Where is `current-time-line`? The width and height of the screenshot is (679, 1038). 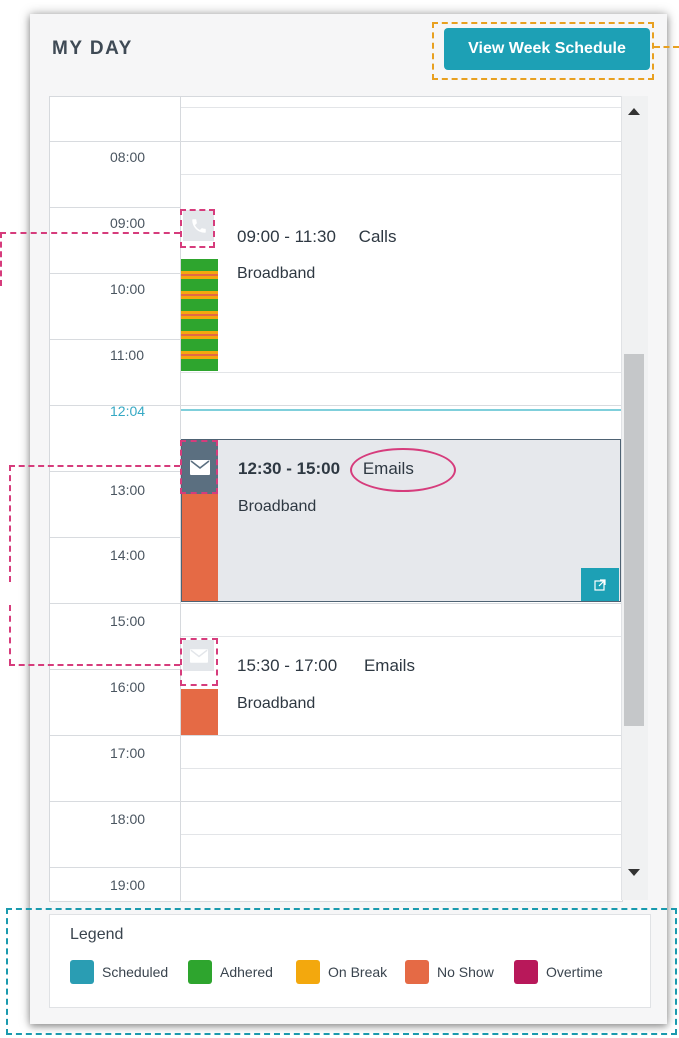
current-time-line is located at coordinates (401, 410).